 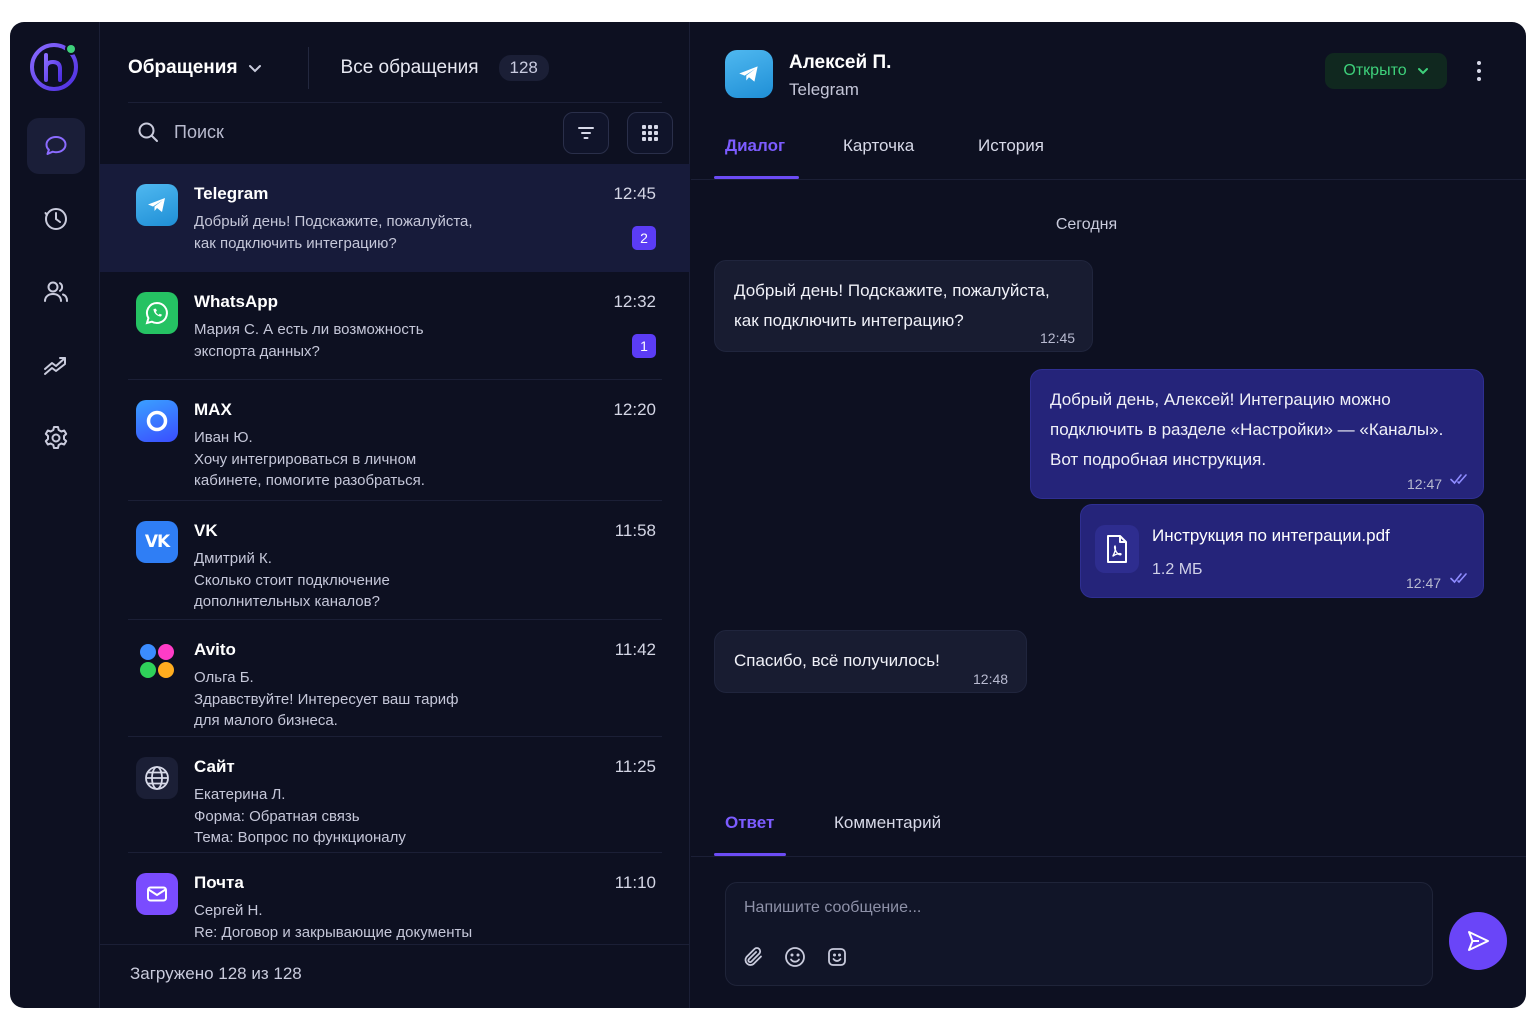 I want to click on chat-tabs: Диалог Карточка История, so click(x=1108, y=155).